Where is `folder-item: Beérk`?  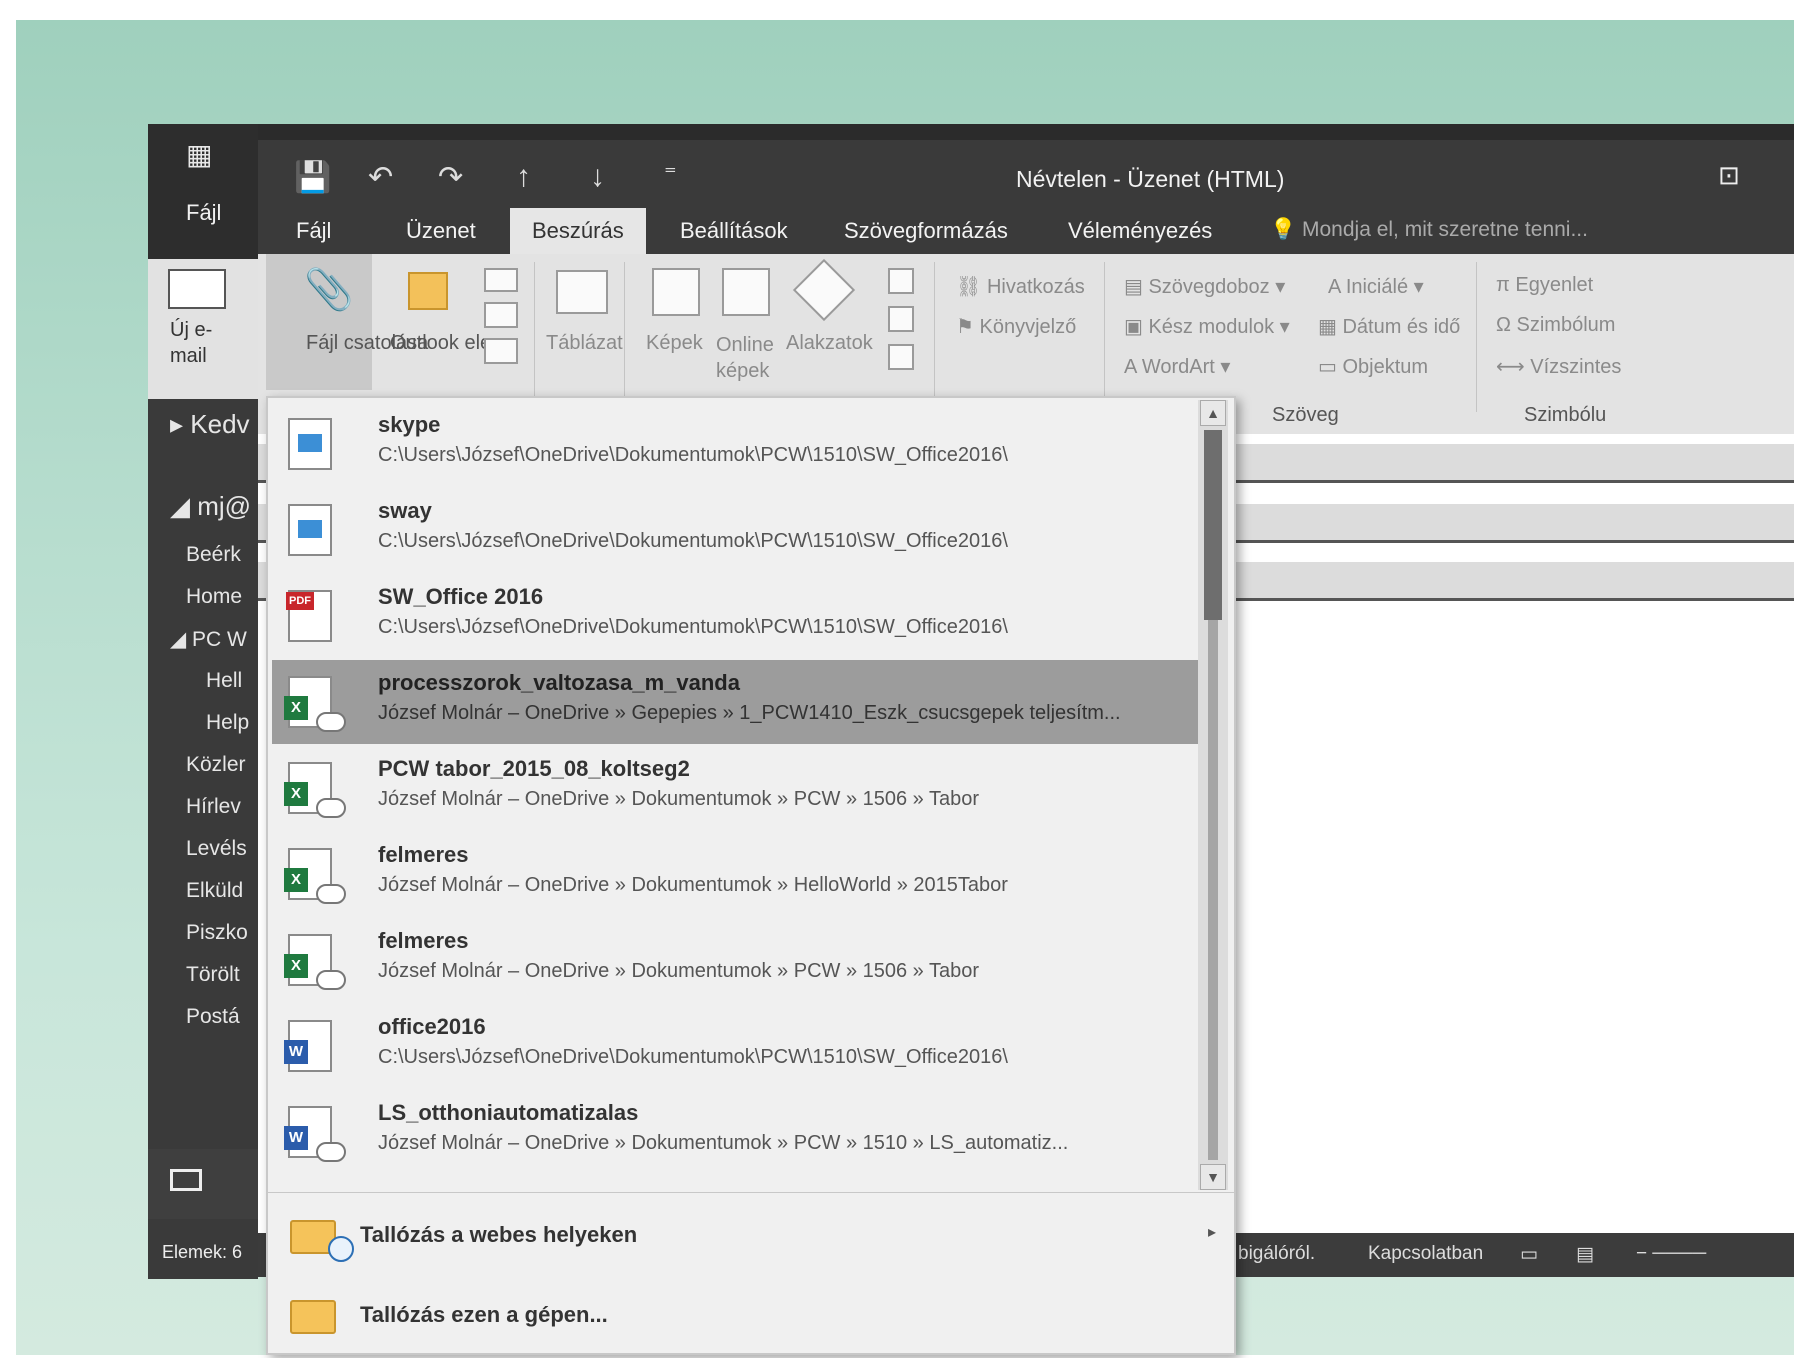
folder-item: Beérk is located at coordinates (213, 555).